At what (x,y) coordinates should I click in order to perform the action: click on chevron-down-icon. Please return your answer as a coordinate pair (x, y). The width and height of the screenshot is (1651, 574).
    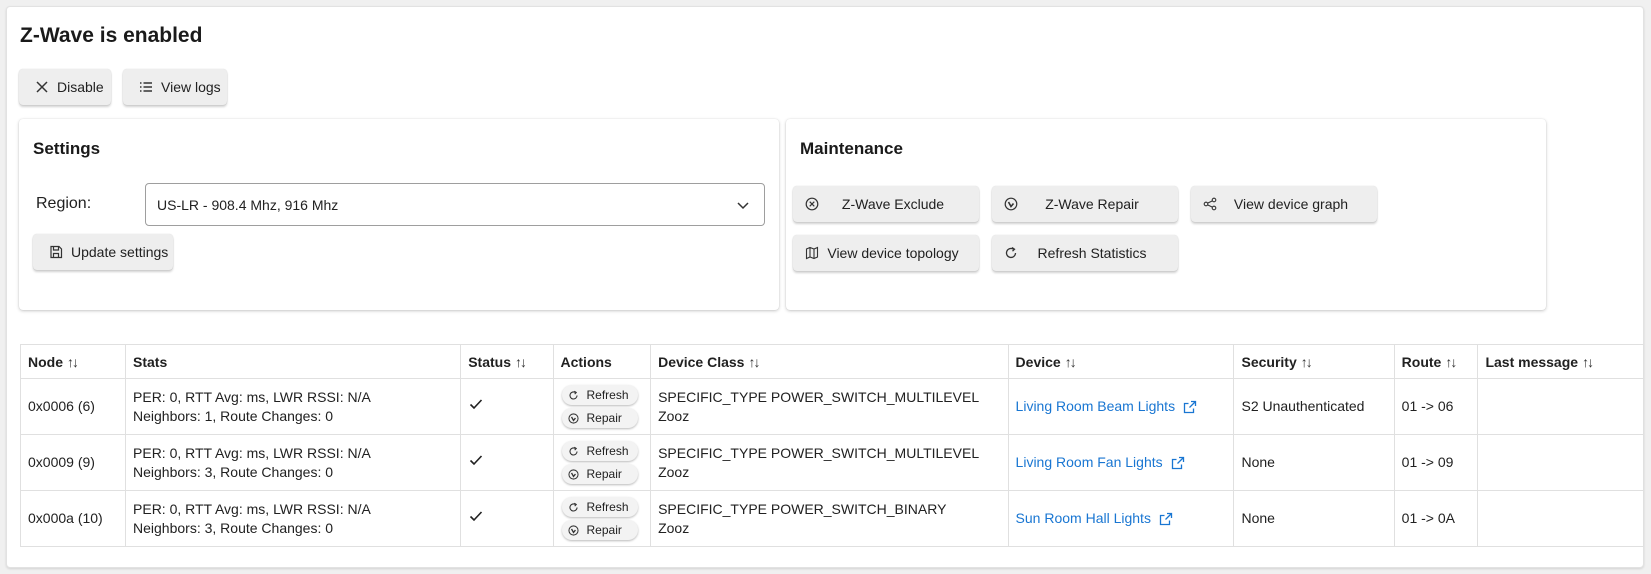
    Looking at the image, I should click on (743, 206).